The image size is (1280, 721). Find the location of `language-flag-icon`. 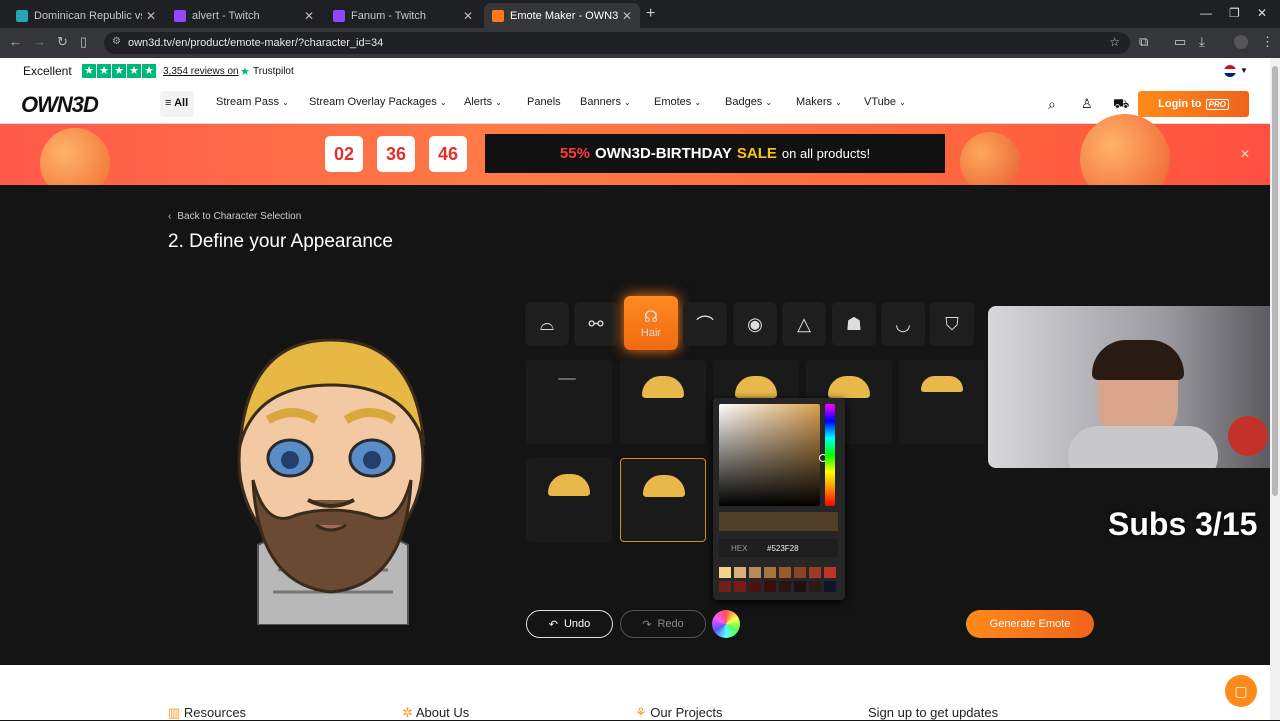

language-flag-icon is located at coordinates (1230, 71).